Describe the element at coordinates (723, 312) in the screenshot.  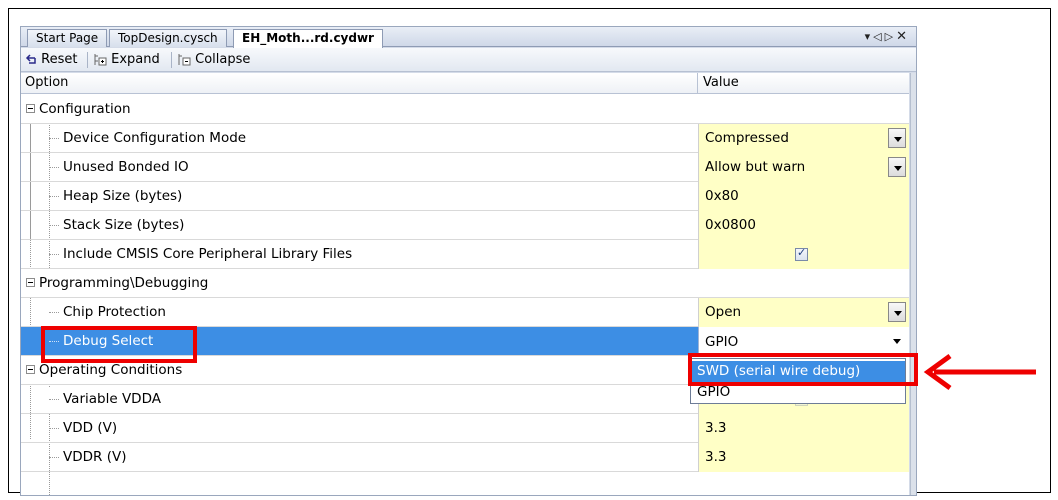
I see `property-value: Open` at that location.